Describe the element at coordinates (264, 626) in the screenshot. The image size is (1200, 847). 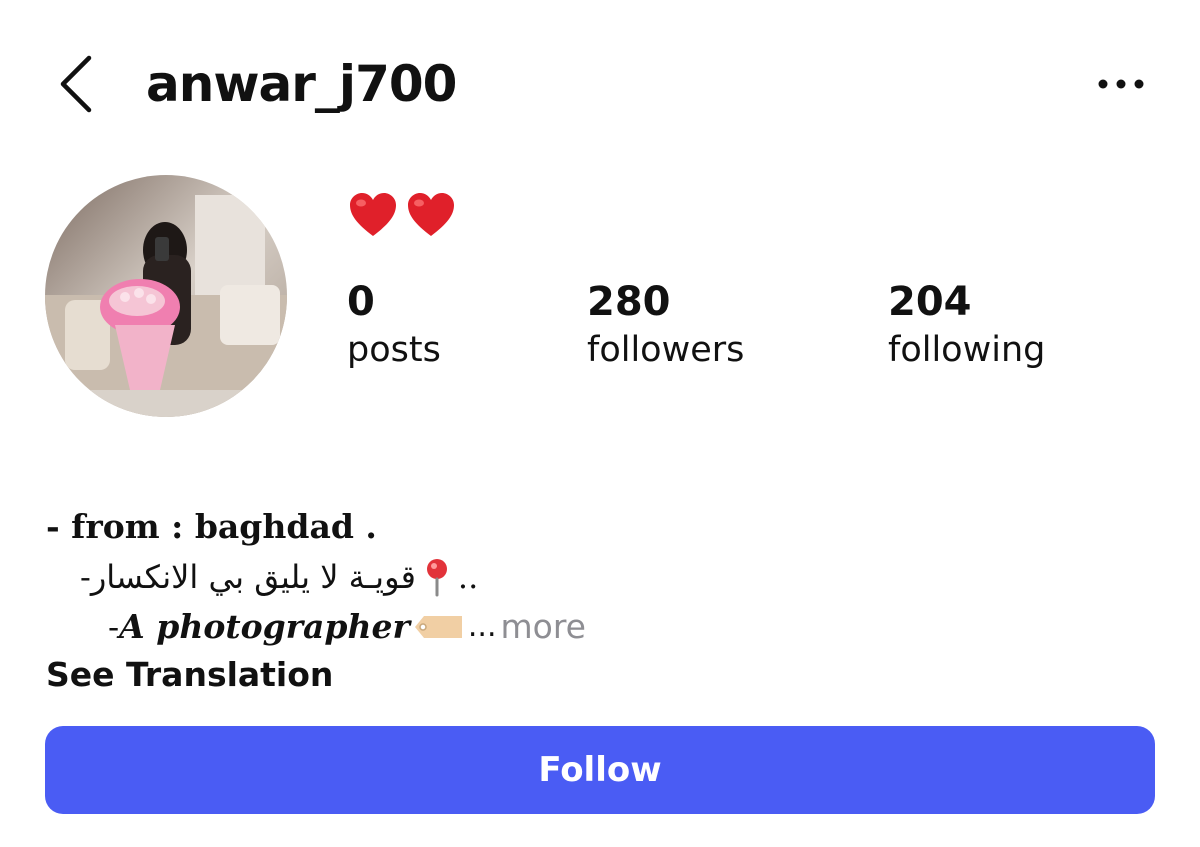
I see `bio-photographer-text: 𝑨 photographer` at that location.